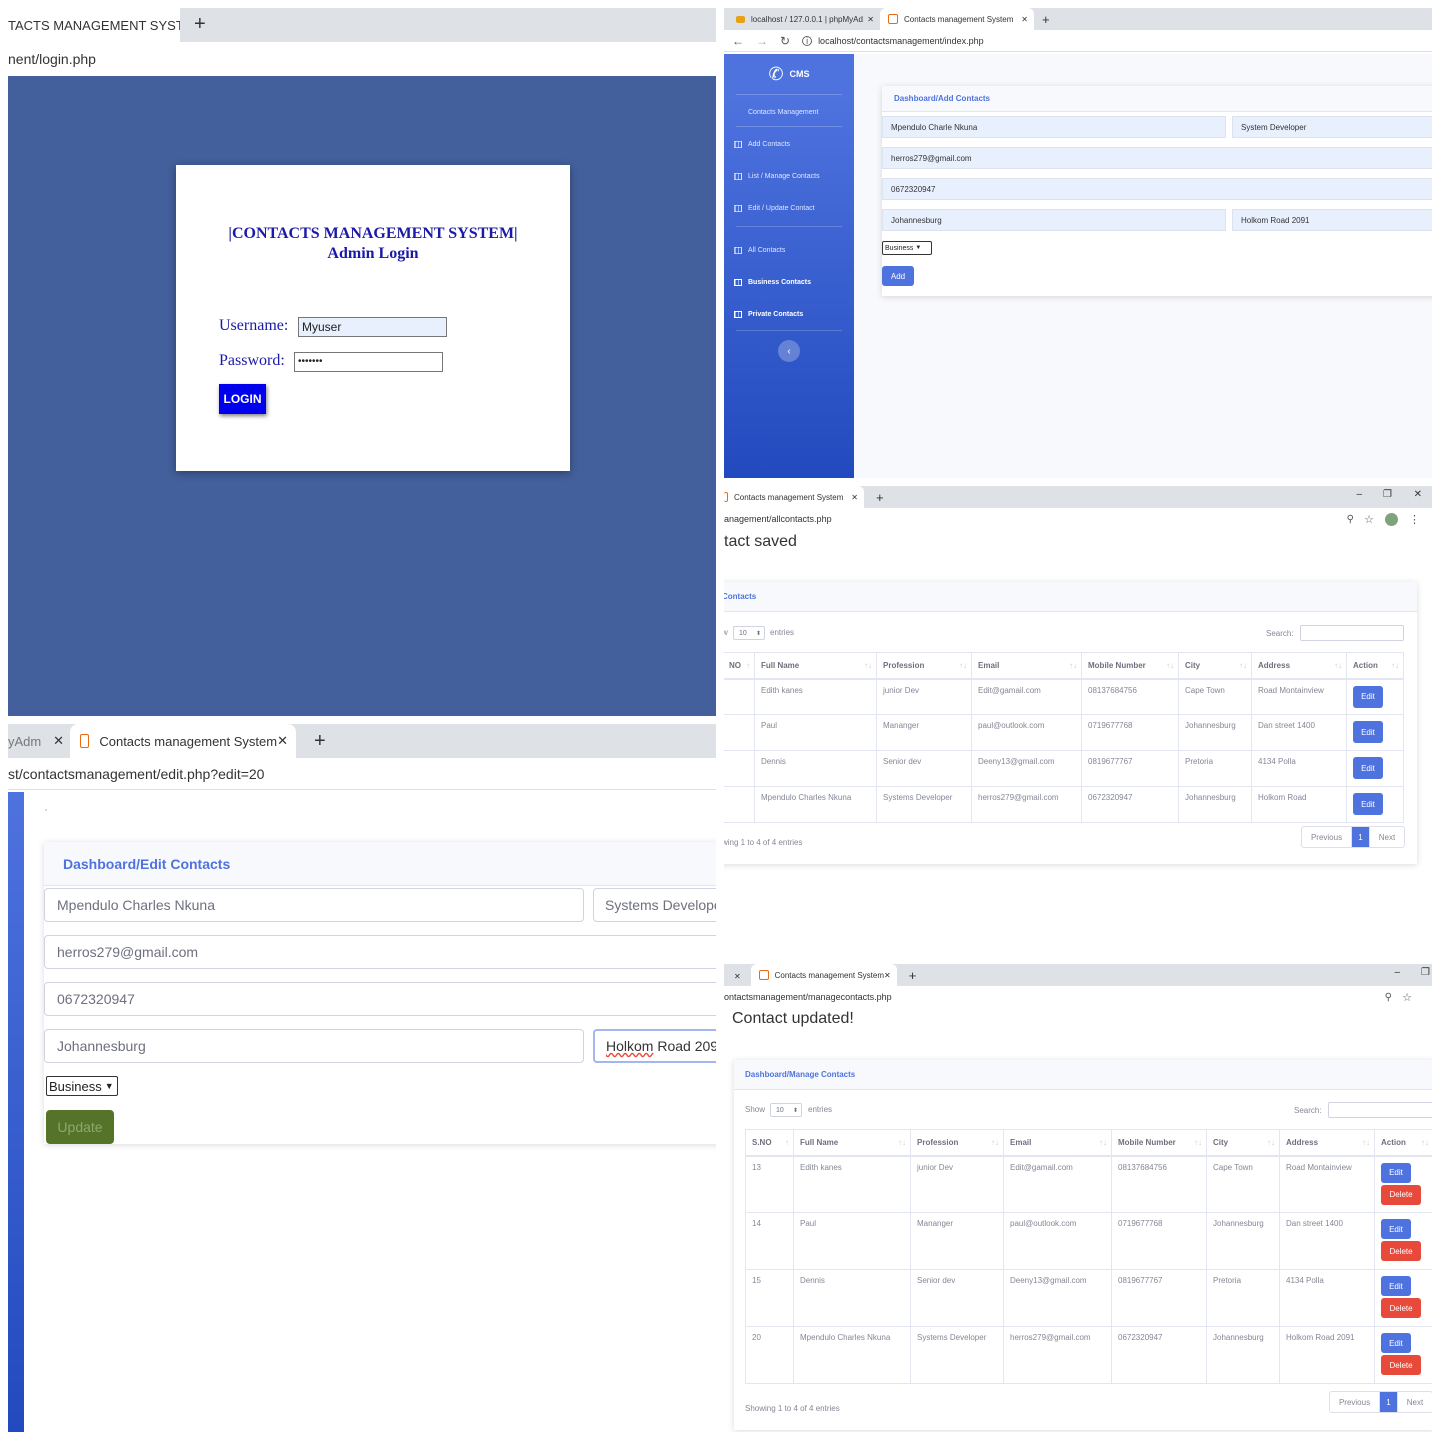 The width and height of the screenshot is (1440, 1440). I want to click on login-button: LOGIN, so click(242, 399).